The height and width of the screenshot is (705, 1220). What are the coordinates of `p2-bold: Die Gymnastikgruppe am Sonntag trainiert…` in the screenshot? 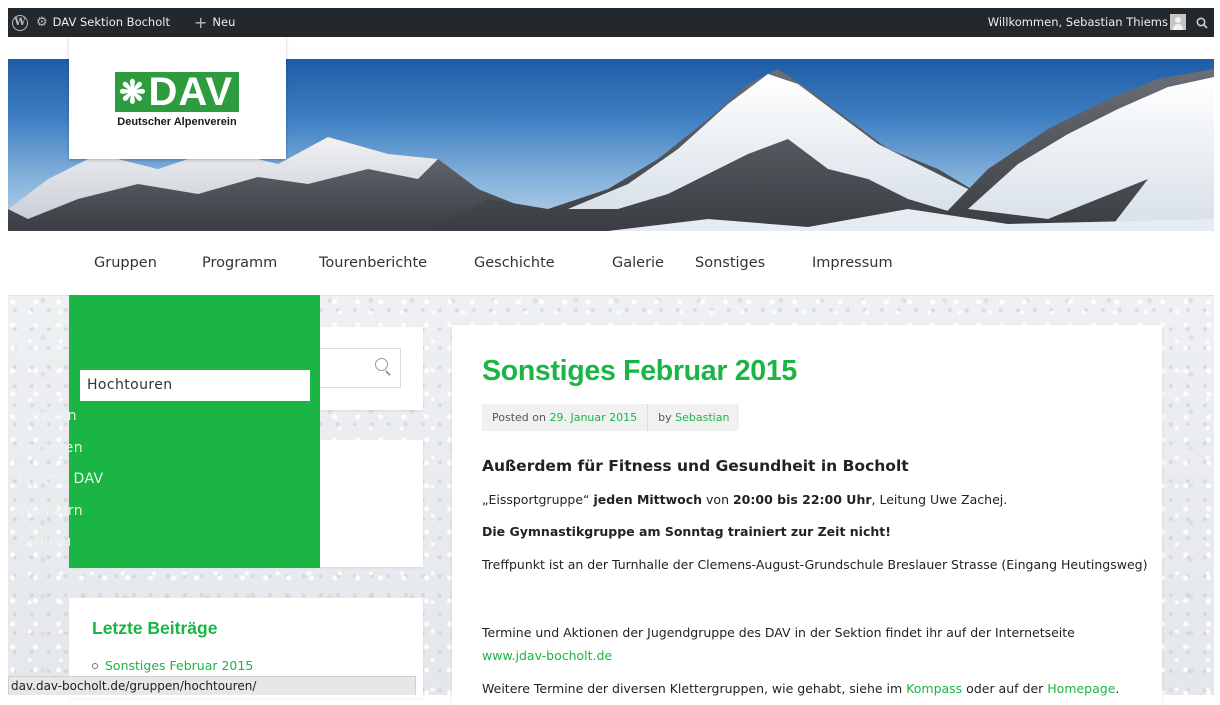 It's located at (686, 531).